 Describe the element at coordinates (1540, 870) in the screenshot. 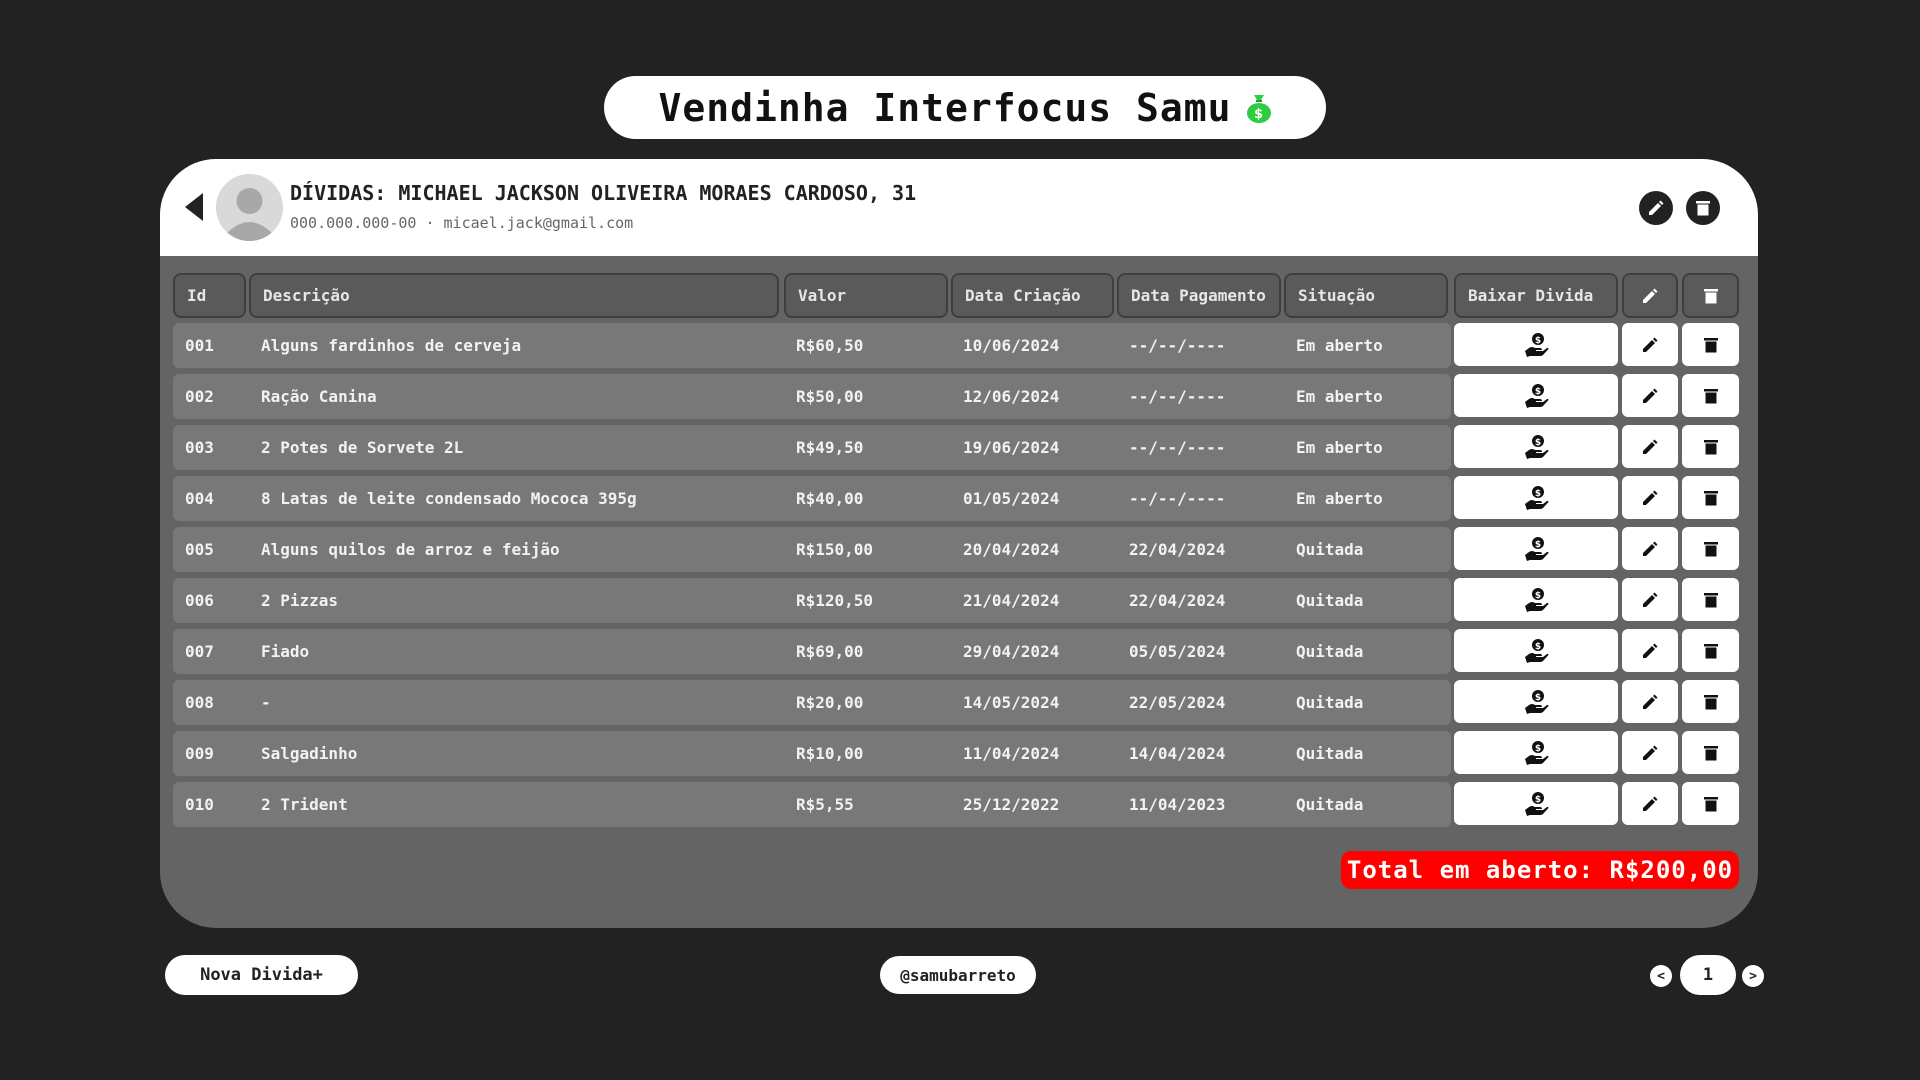

I see `open-total-badge: Total em aberto: R$200,00` at that location.